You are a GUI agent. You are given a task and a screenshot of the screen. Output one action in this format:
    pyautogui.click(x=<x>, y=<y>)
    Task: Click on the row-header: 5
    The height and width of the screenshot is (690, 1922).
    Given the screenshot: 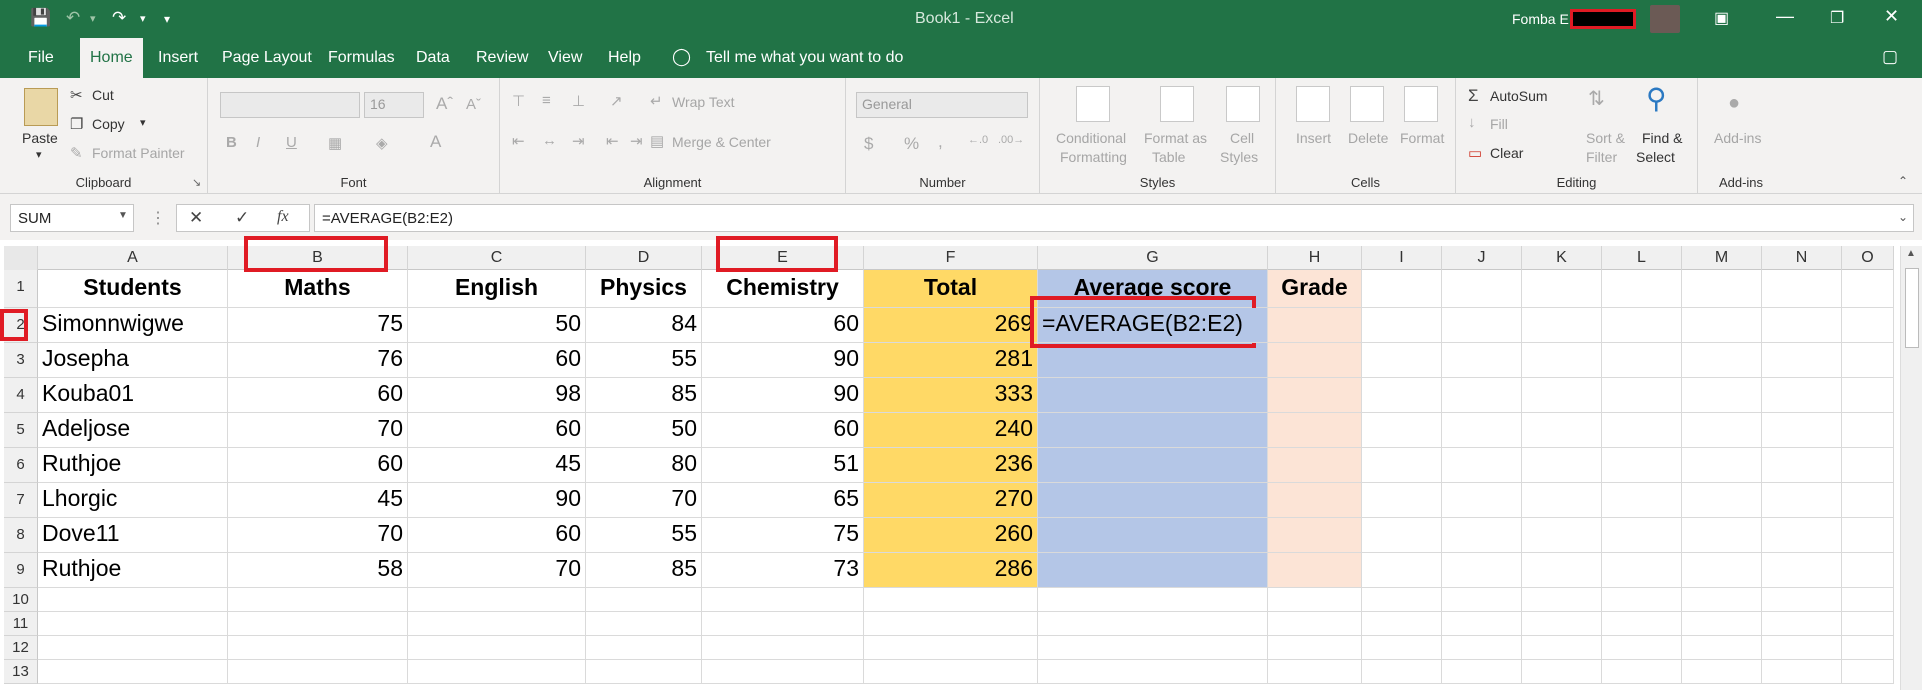 What is the action you would take?
    pyautogui.click(x=21, y=430)
    